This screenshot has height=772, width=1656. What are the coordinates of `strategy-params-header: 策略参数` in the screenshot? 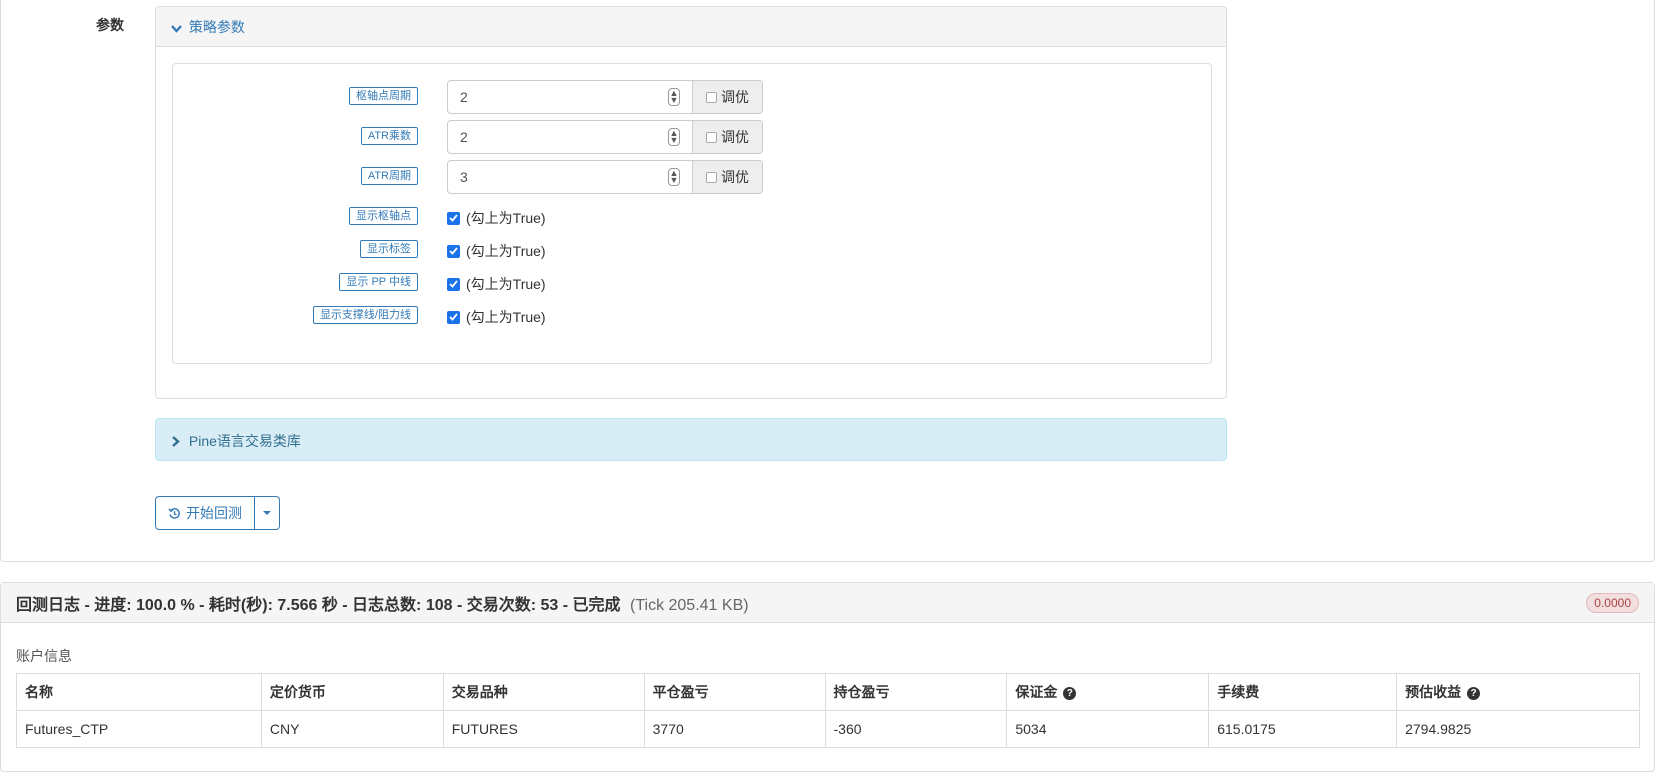 It's located at (691, 27).